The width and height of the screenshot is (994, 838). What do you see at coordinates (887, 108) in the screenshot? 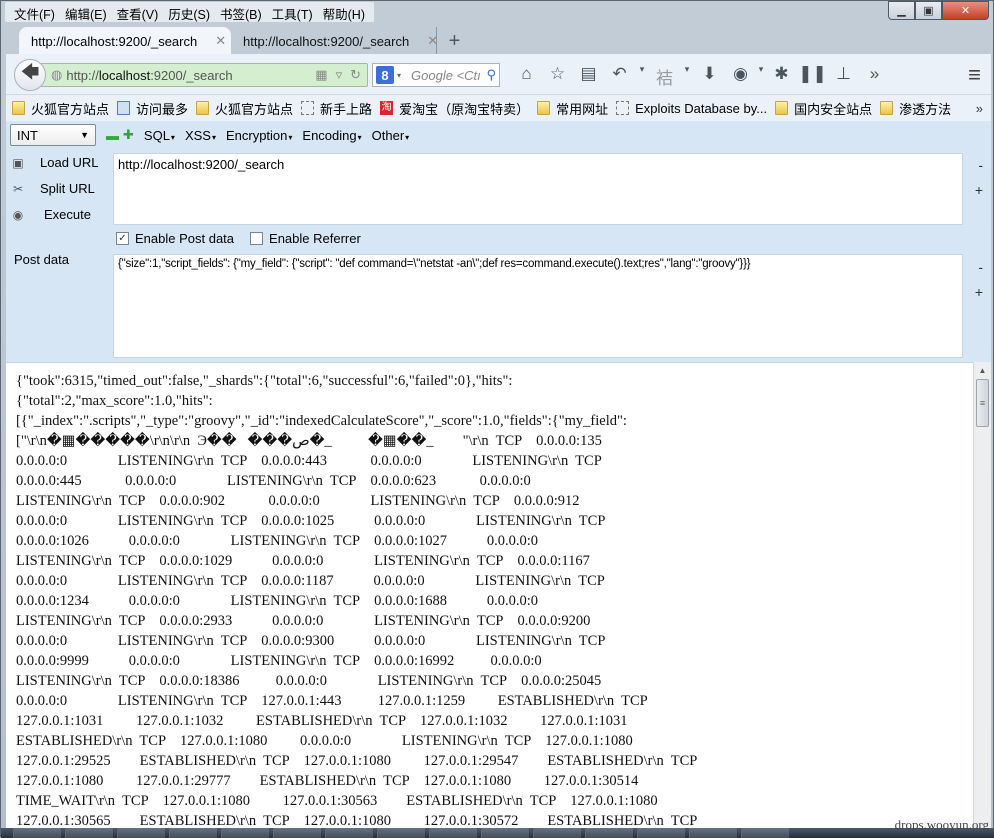
I see `folder-icon` at bounding box center [887, 108].